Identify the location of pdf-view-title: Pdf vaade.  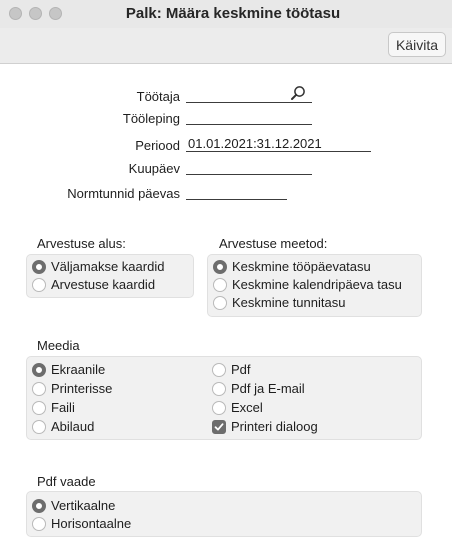
(66, 481).